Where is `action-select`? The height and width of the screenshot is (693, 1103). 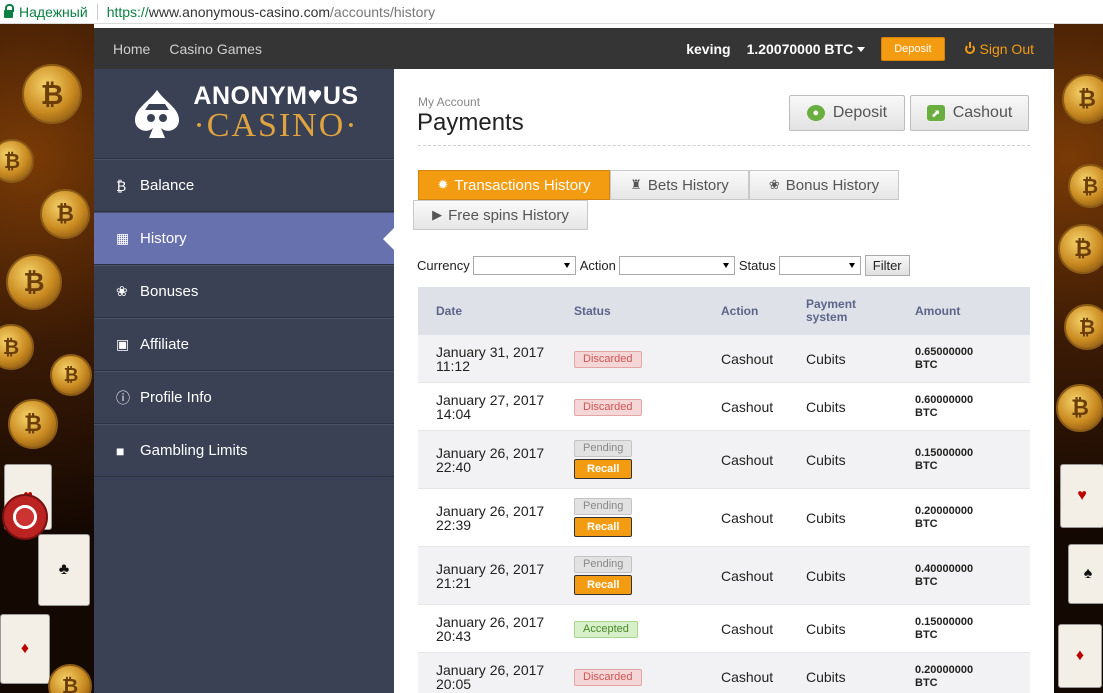 action-select is located at coordinates (676, 265).